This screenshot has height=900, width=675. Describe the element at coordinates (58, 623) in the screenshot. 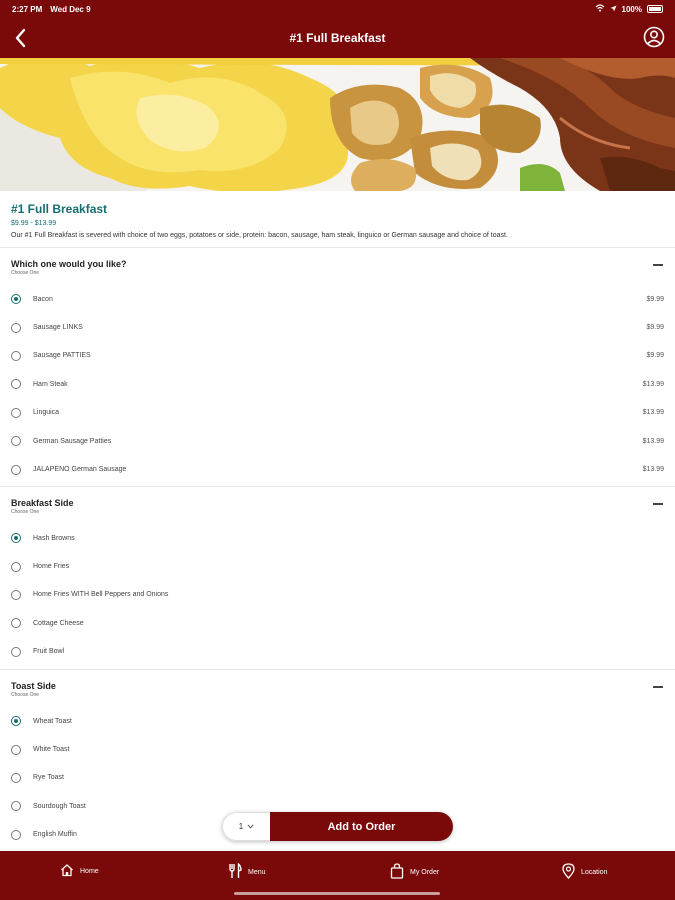

I see `option-label: Cottage Cheese` at that location.